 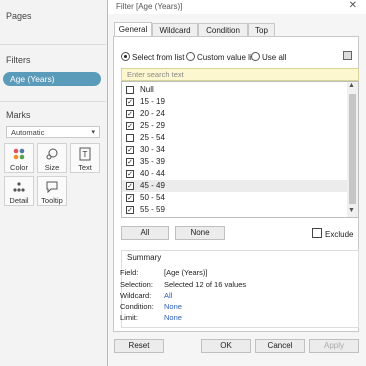 I want to click on radio-label: Use all, so click(x=274, y=57).